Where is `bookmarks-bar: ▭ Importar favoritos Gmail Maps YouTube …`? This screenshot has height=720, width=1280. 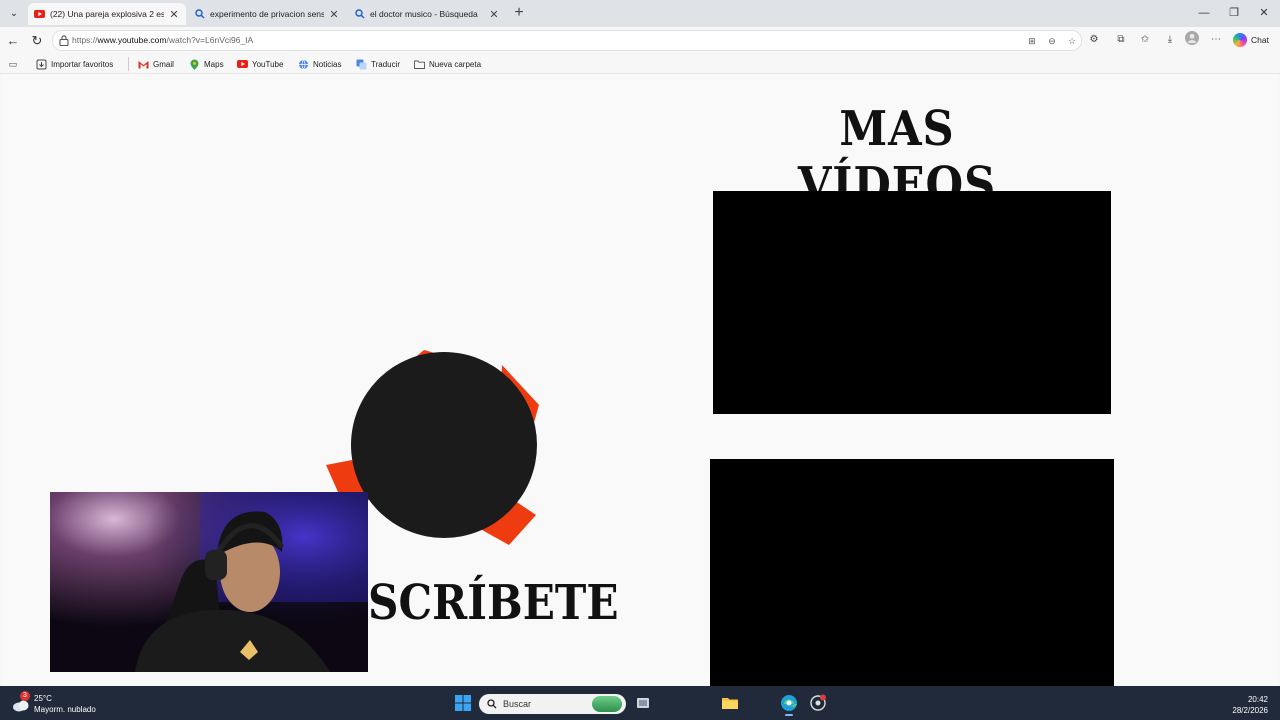 bookmarks-bar: ▭ Importar favoritos Gmail Maps YouTube … is located at coordinates (640, 64).